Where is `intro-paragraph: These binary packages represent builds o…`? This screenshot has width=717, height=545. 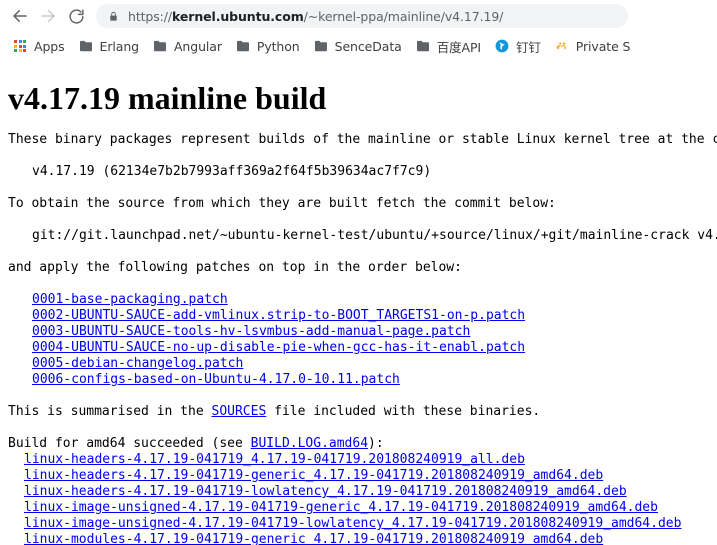 intro-paragraph: These binary packages represent builds o… is located at coordinates (362, 140).